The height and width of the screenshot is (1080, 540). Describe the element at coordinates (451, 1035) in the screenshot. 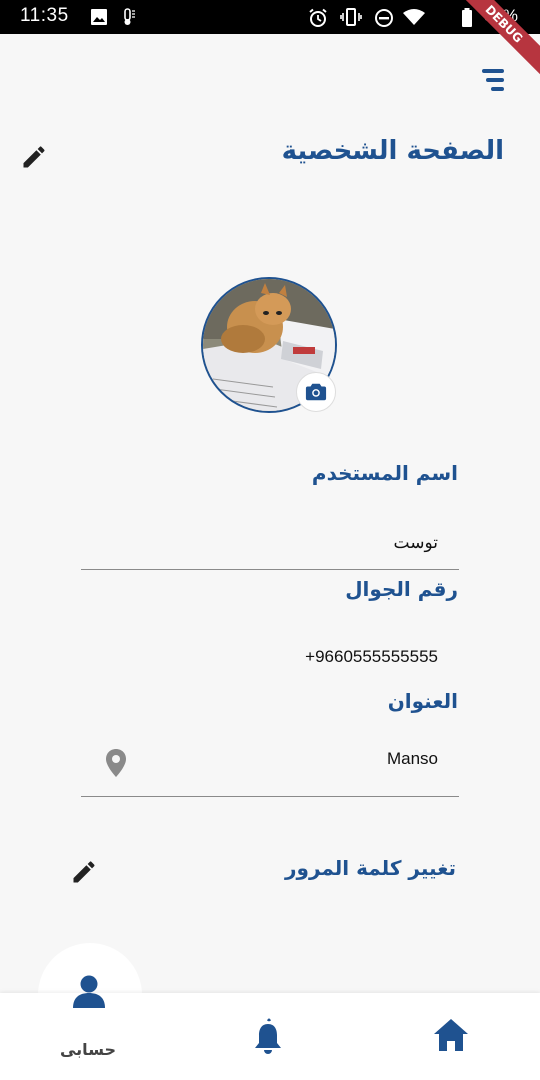

I see `home-icon` at that location.